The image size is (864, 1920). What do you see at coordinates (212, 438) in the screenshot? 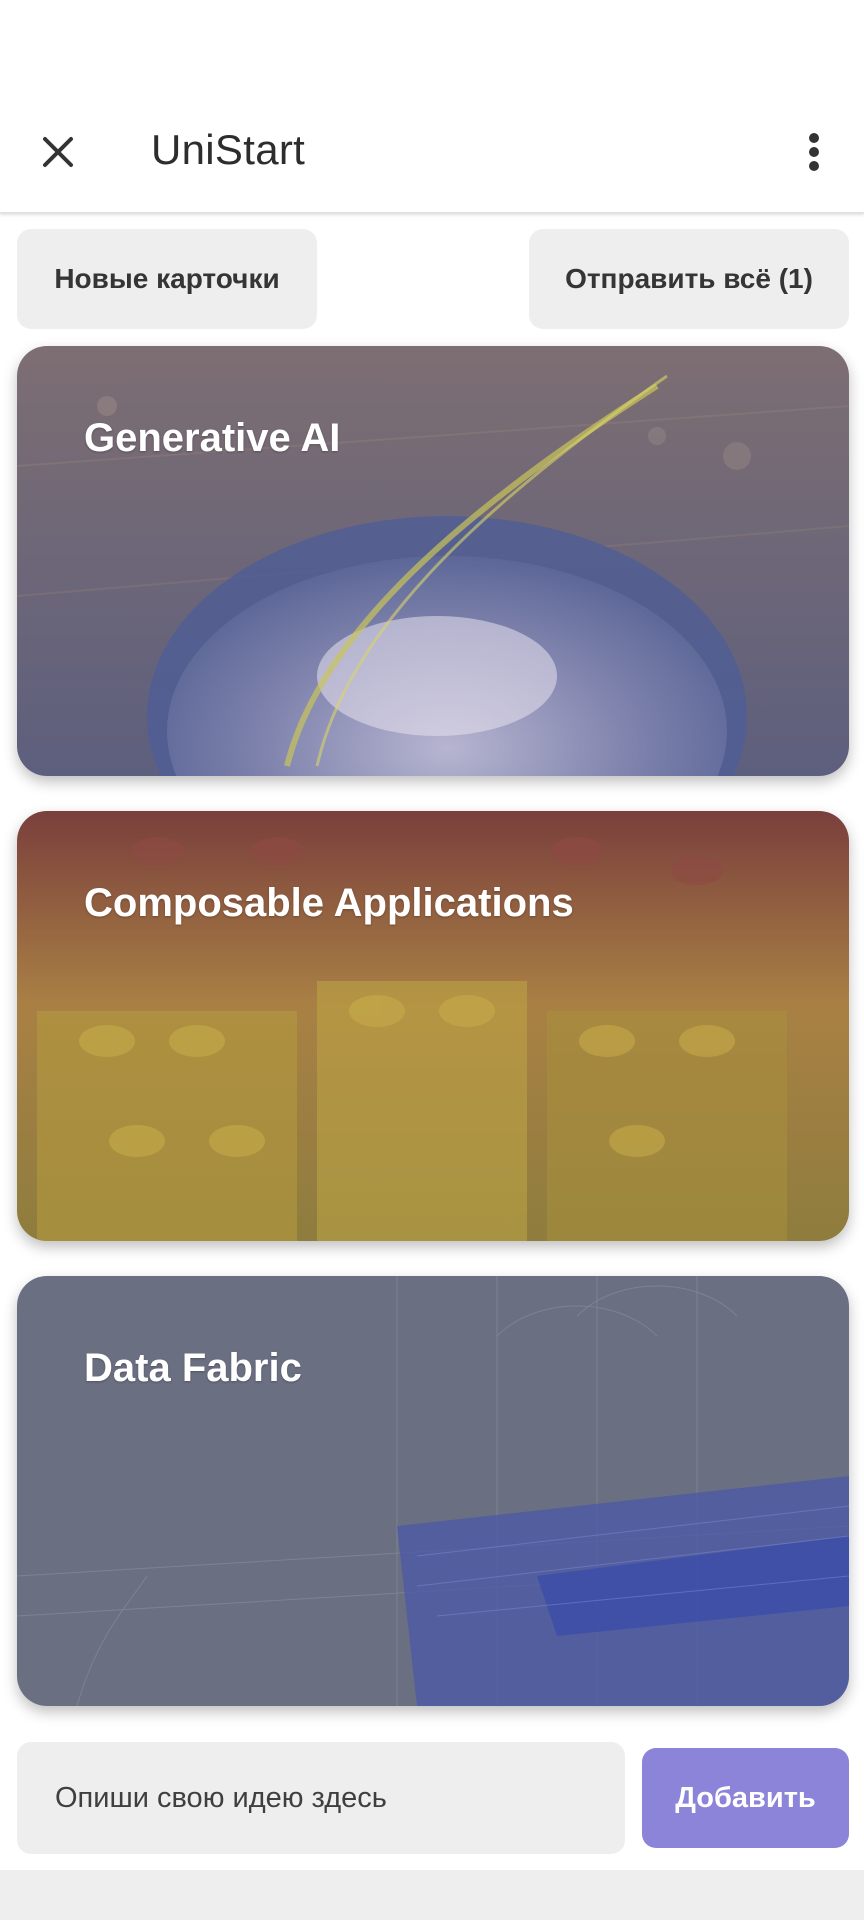
I see `card-title: Generative AI` at bounding box center [212, 438].